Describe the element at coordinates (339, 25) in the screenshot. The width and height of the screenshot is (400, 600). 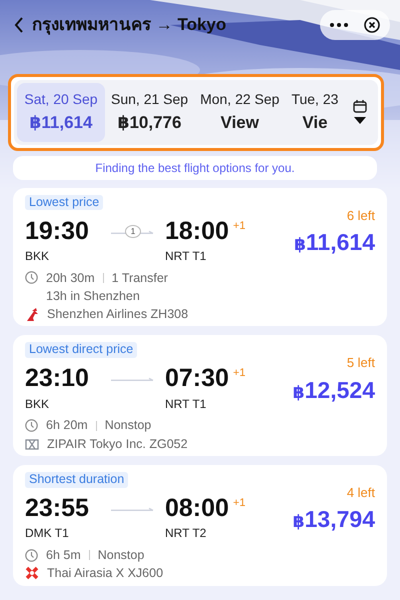
I see `more-icon` at that location.